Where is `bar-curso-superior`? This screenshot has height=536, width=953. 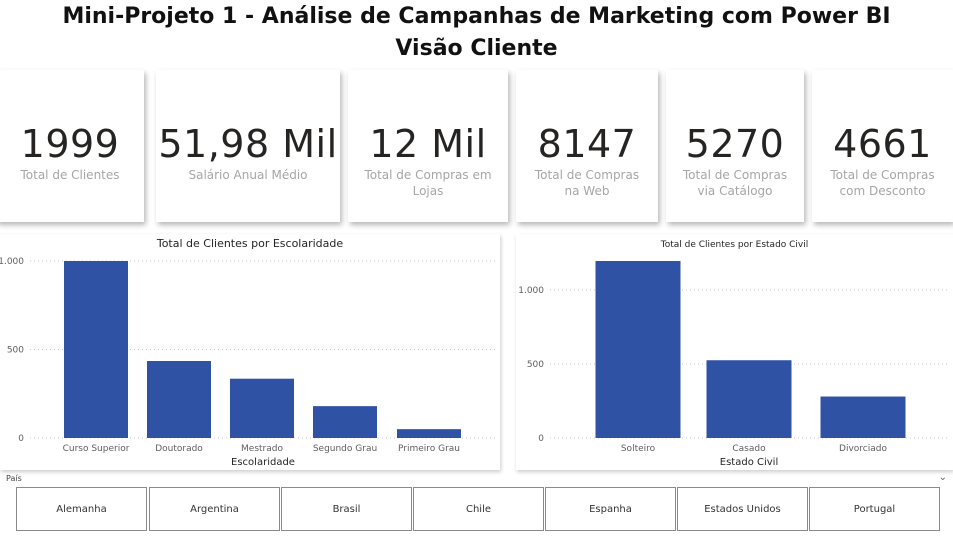
bar-curso-superior is located at coordinates (96, 349).